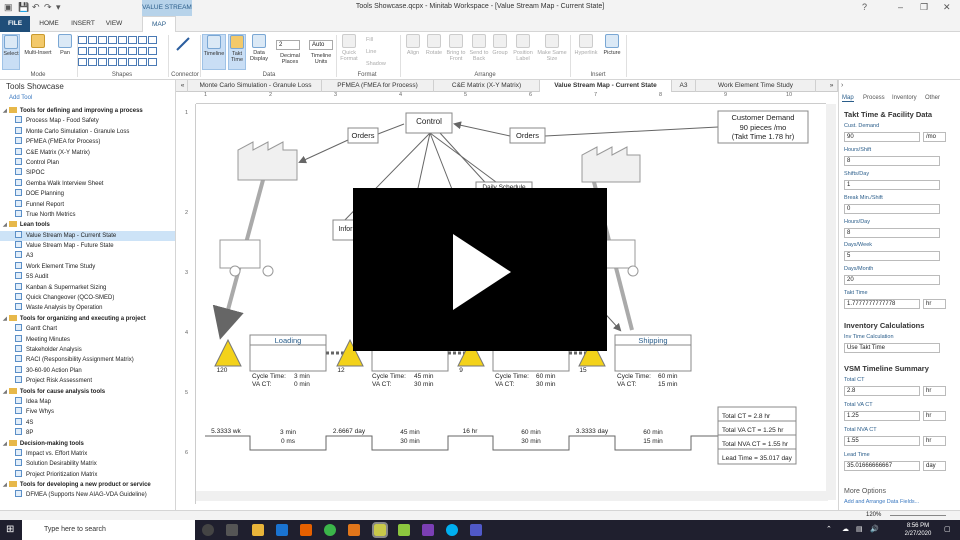  I want to click on tree-item: DFMEA (Supports New AIAG-VDA Guideline), so click(87, 495).